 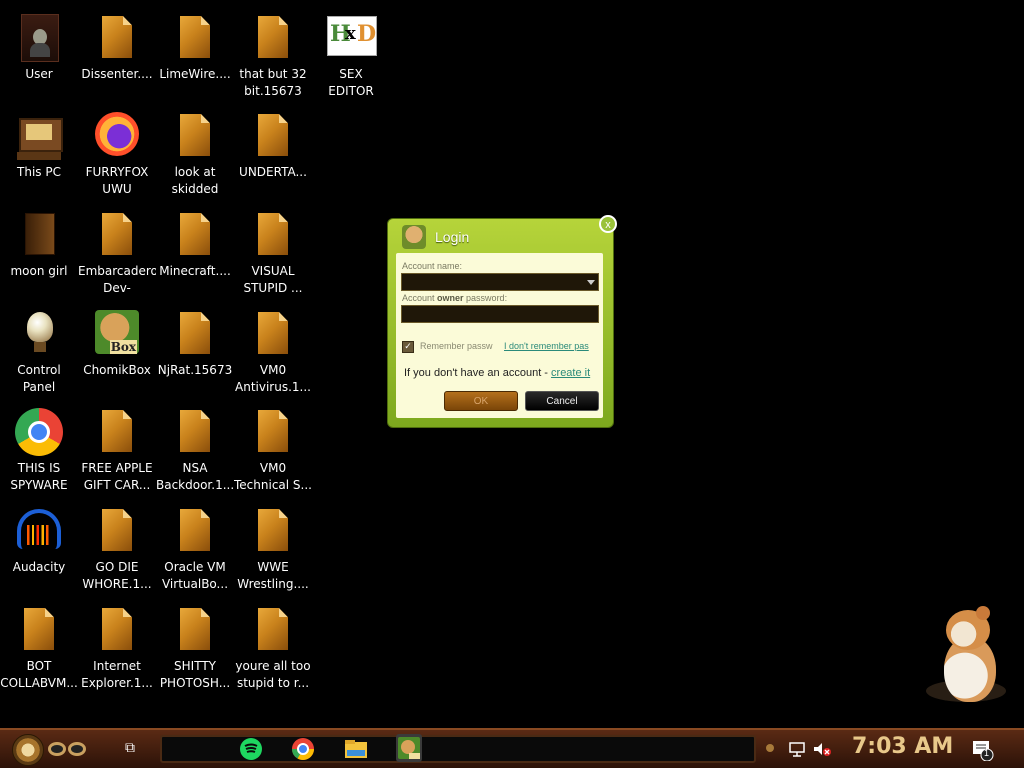 What do you see at coordinates (251, 749) in the screenshot?
I see `spotify-icon` at bounding box center [251, 749].